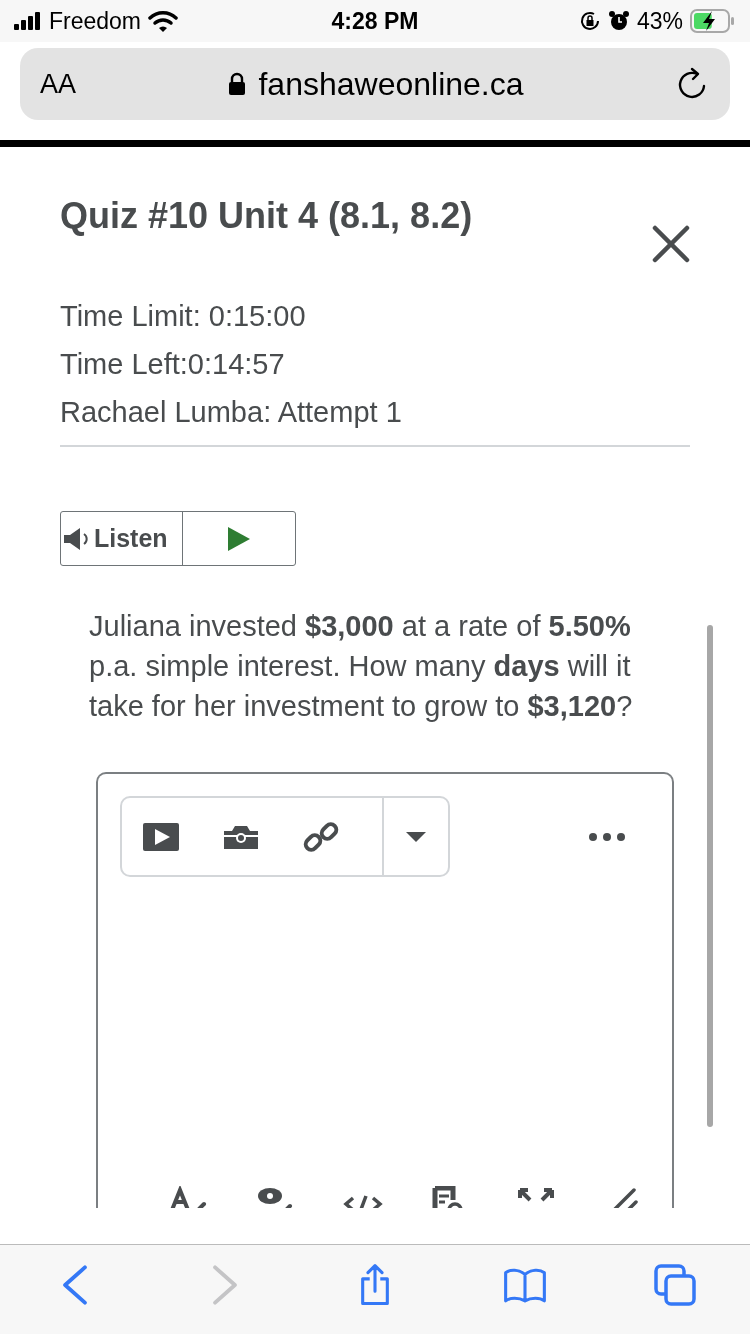 The height and width of the screenshot is (1334, 750). What do you see at coordinates (76, 538) in the screenshot?
I see `speaker-icon` at bounding box center [76, 538].